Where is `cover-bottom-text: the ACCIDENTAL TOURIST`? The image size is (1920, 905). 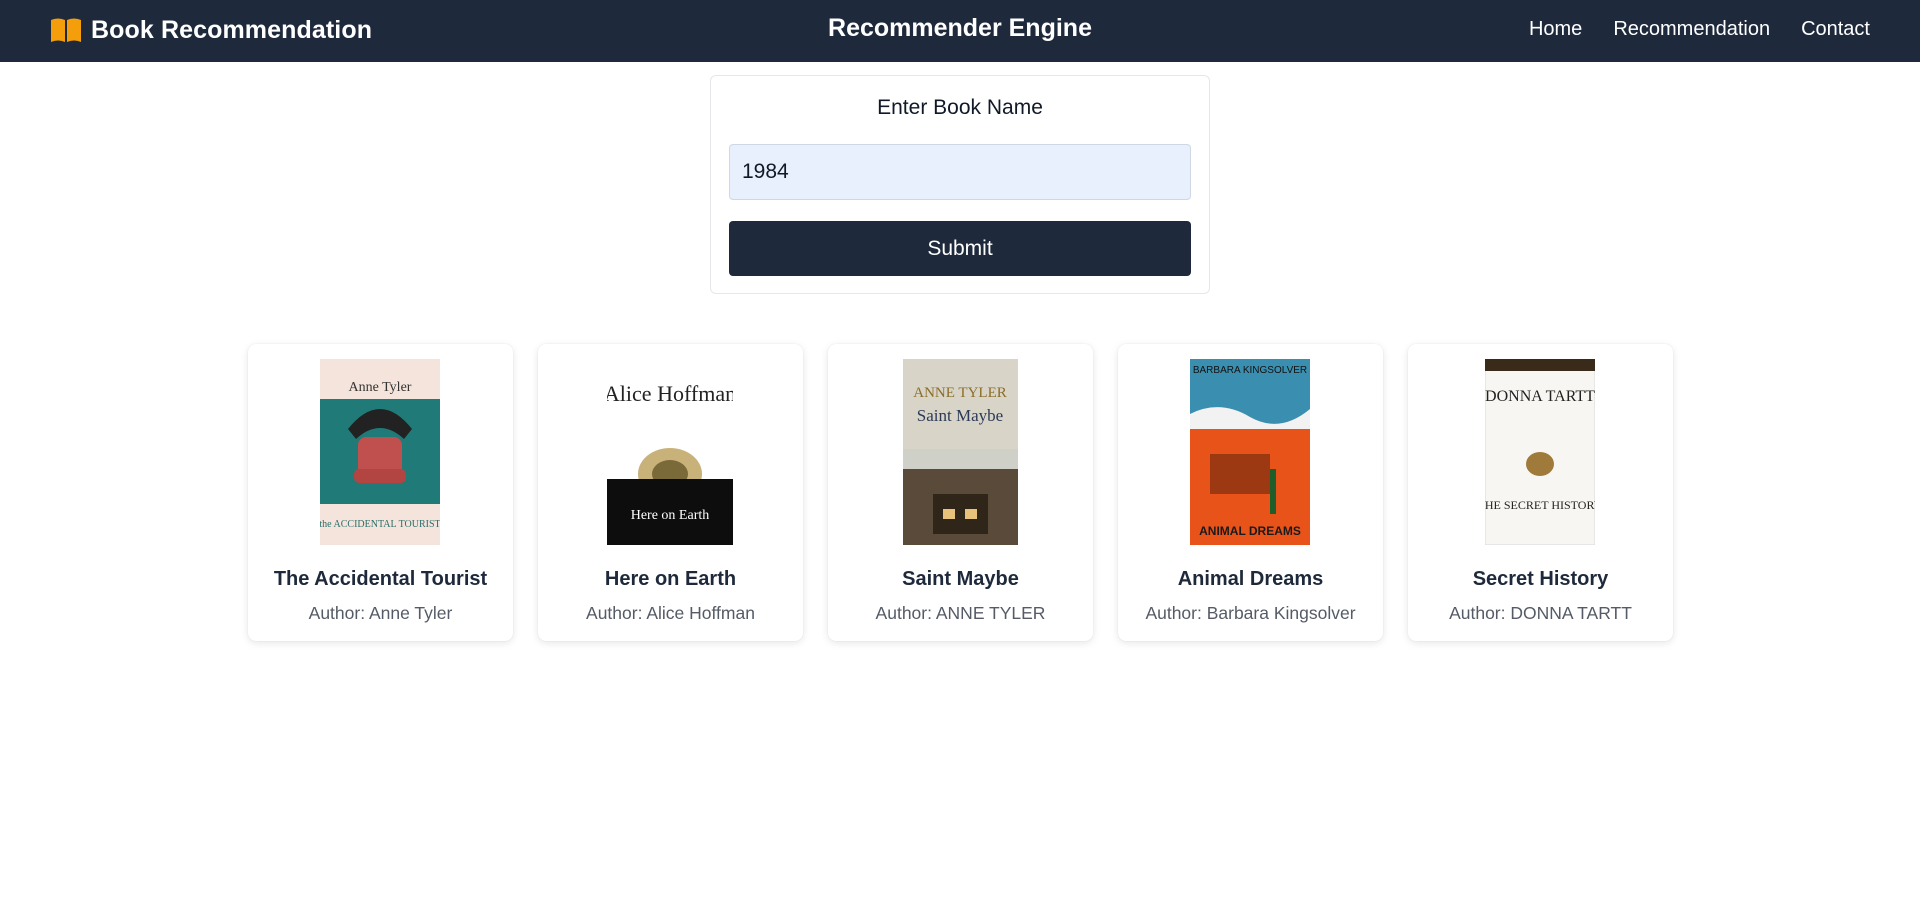
cover-bottom-text: the ACCIDENTAL TOURIST is located at coordinates (380, 524).